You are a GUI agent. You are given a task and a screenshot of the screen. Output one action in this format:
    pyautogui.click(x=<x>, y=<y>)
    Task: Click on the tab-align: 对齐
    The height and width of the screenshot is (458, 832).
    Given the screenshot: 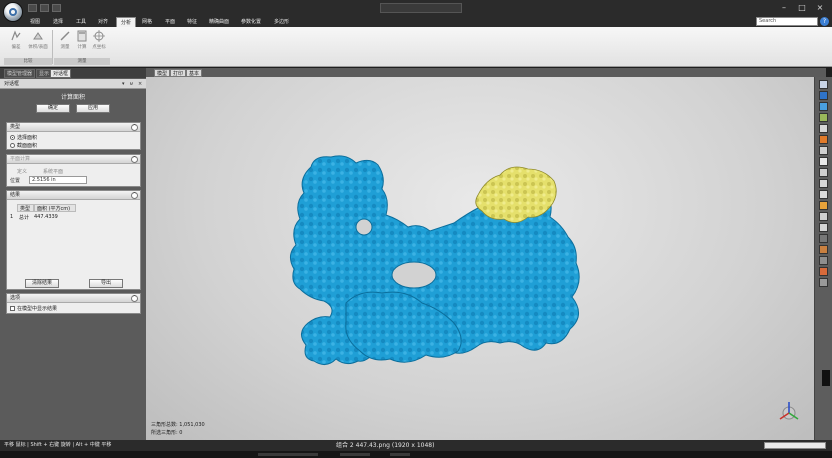 What is the action you would take?
    pyautogui.click(x=103, y=22)
    